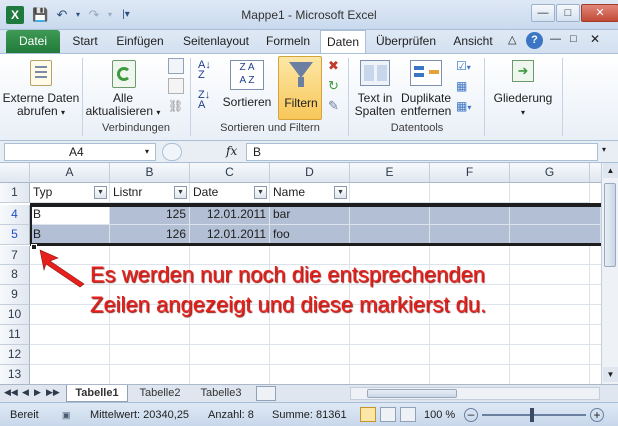 The width and height of the screenshot is (618, 426). I want to click on reapply-filter-icon: ↻, so click(336, 86).